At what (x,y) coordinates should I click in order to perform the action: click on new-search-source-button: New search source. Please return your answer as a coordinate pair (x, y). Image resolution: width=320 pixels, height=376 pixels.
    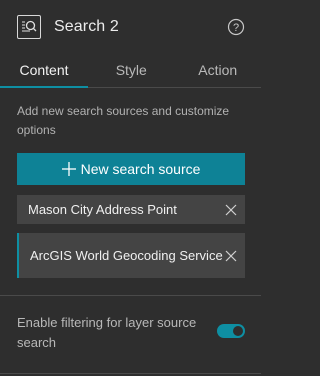
    Looking at the image, I should click on (131, 169).